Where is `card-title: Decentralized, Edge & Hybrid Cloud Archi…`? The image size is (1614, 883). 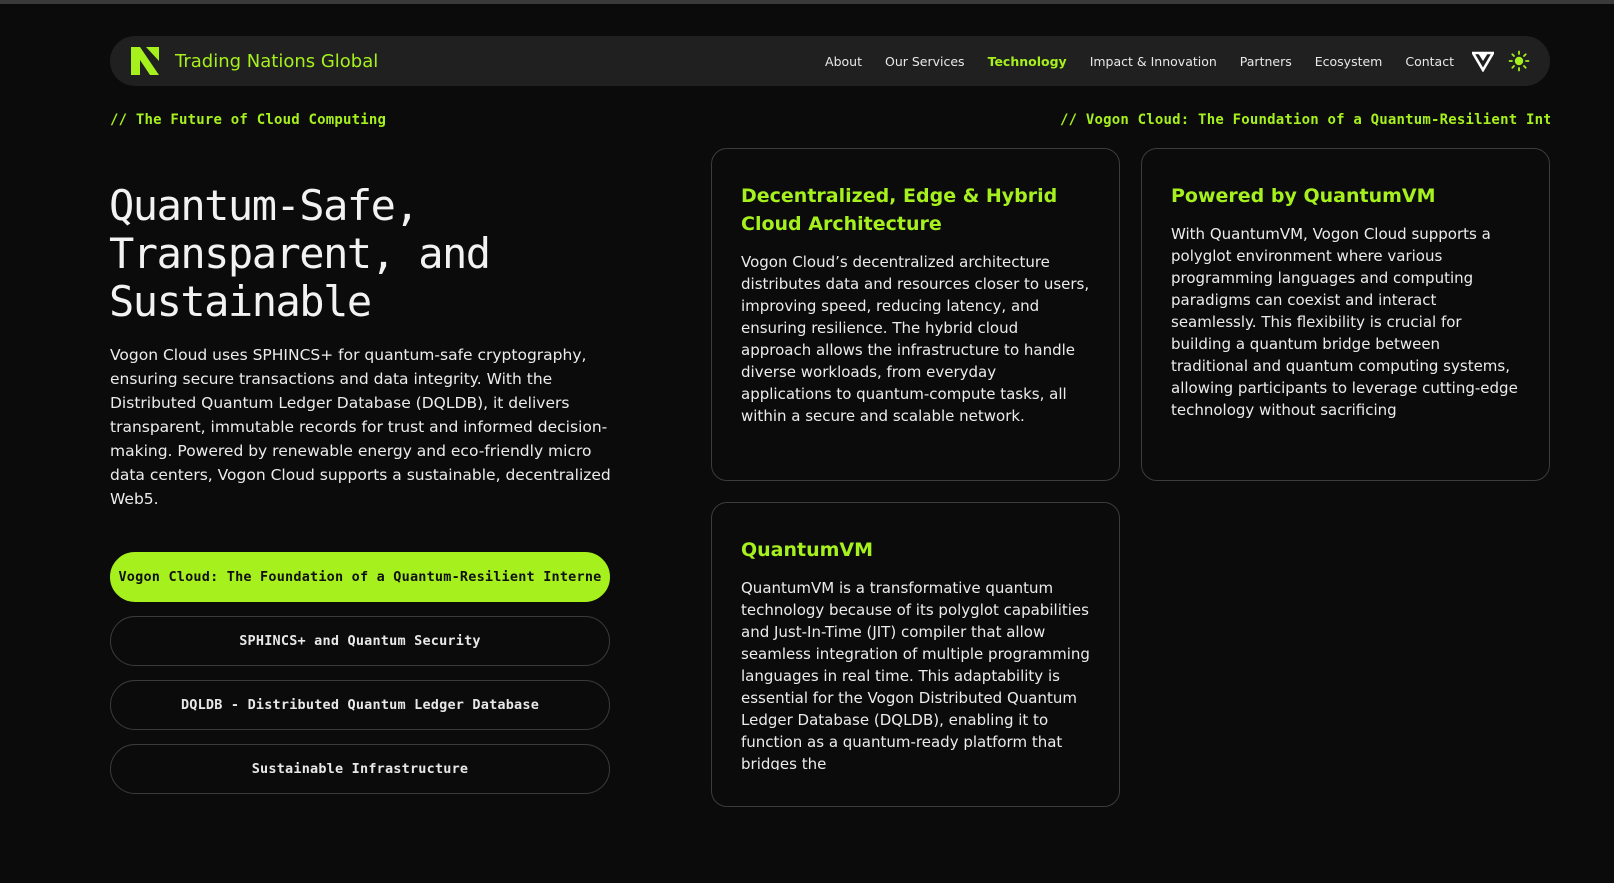
card-title: Decentralized, Edge & Hybrid Cloud Archi… is located at coordinates (899, 210).